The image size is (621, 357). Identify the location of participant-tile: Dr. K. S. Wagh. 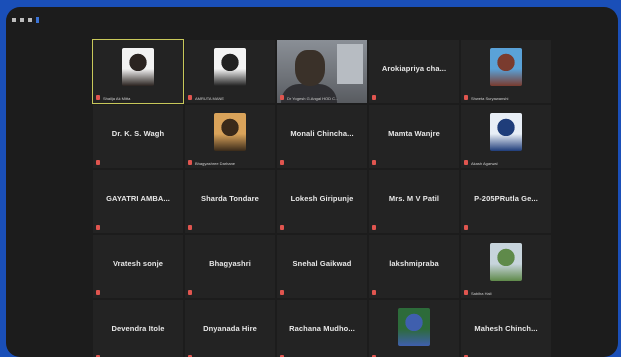
(138, 136).